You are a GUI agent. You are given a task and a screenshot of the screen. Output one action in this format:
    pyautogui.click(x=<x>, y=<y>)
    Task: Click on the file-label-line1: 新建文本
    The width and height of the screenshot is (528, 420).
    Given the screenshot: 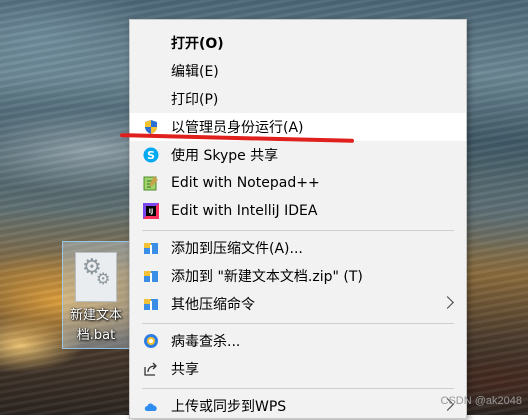 What is the action you would take?
    pyautogui.click(x=95, y=315)
    